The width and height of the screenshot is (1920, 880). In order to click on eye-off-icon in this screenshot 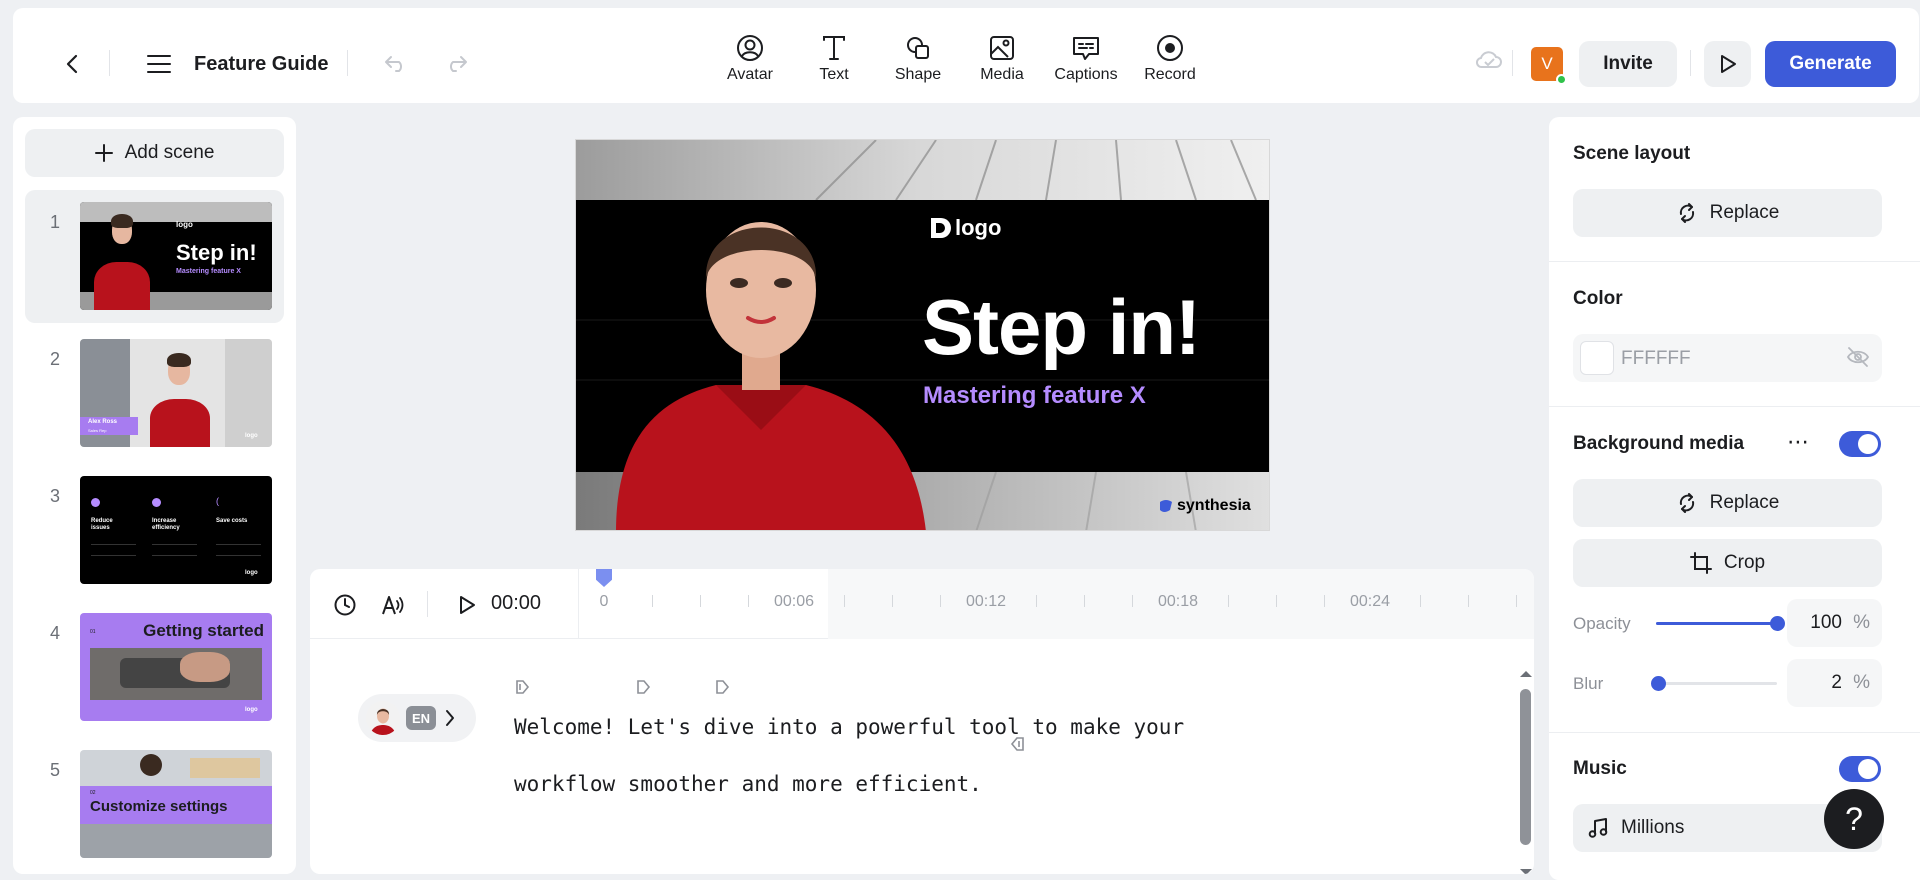, I will do `click(1858, 359)`.